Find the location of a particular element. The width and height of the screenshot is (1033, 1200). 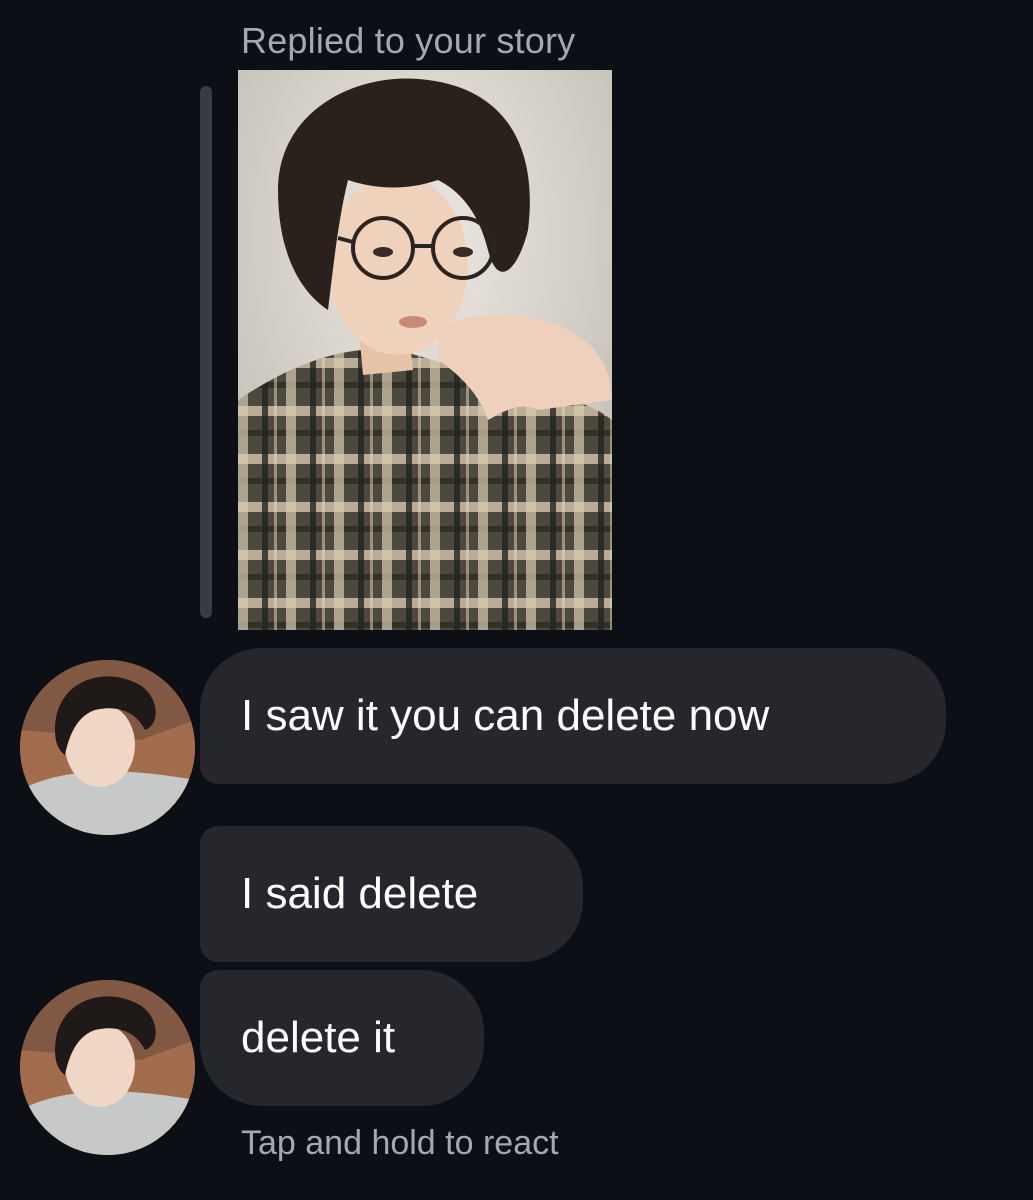

message-bubble: I said delete is located at coordinates (391, 894).